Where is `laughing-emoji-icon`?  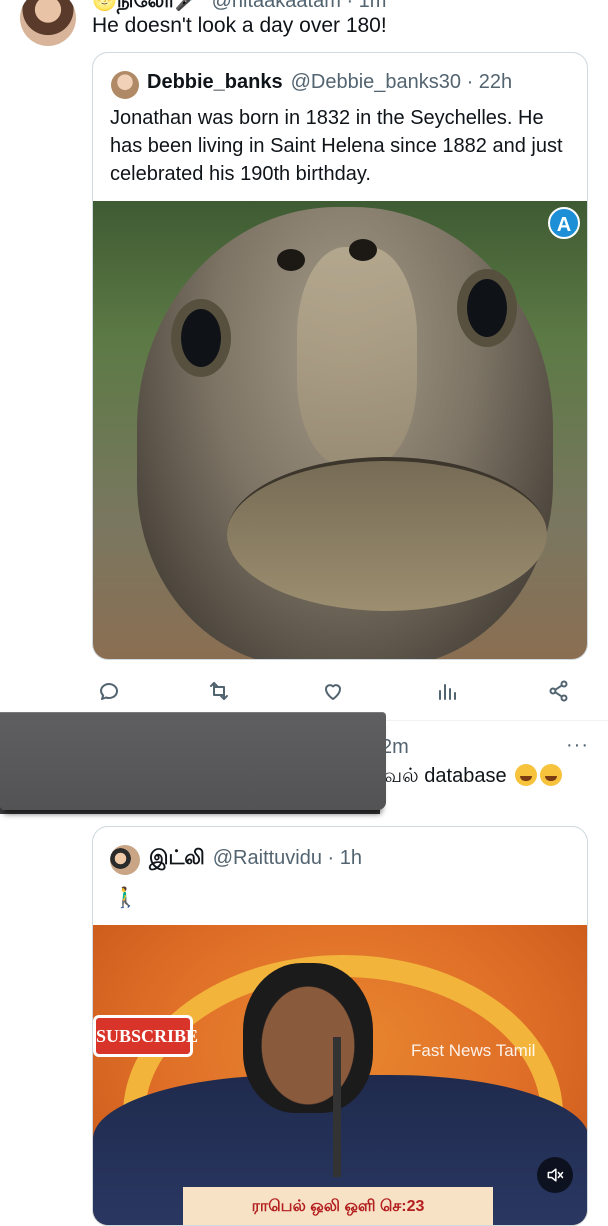 laughing-emoji-icon is located at coordinates (526, 775).